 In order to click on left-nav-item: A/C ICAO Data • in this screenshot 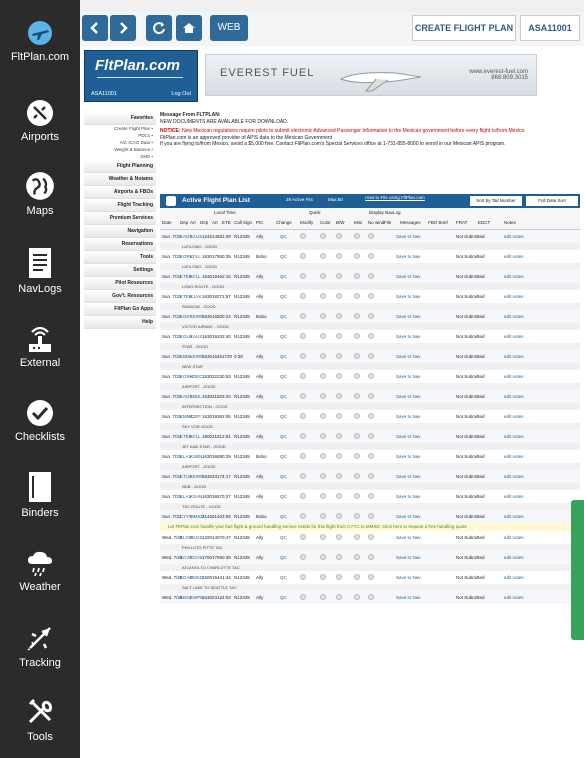, I will do `click(120, 142)`.